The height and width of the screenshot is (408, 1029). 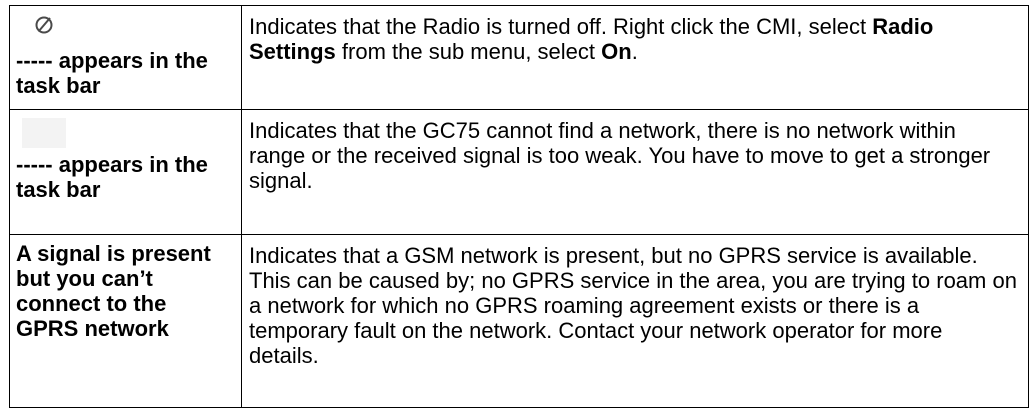 What do you see at coordinates (616, 51) in the screenshot?
I see `on-label: On` at bounding box center [616, 51].